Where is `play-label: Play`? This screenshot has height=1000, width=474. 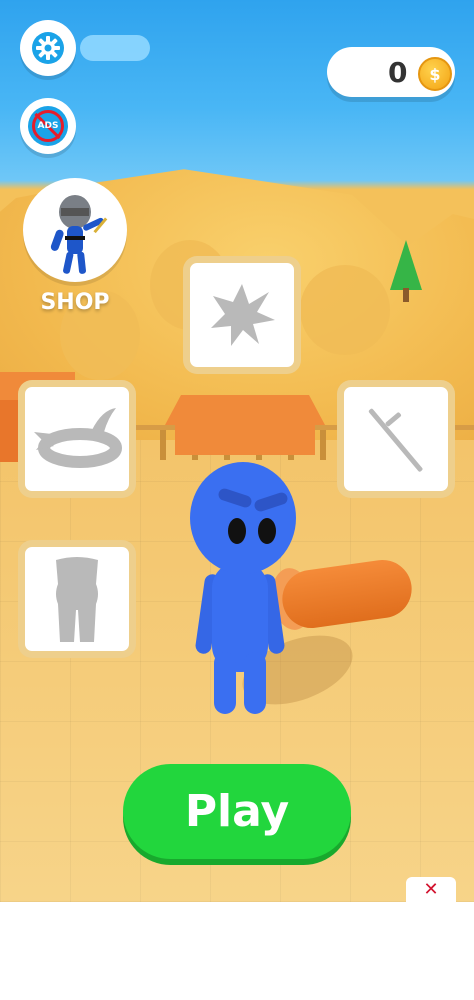 play-label: Play is located at coordinates (237, 811).